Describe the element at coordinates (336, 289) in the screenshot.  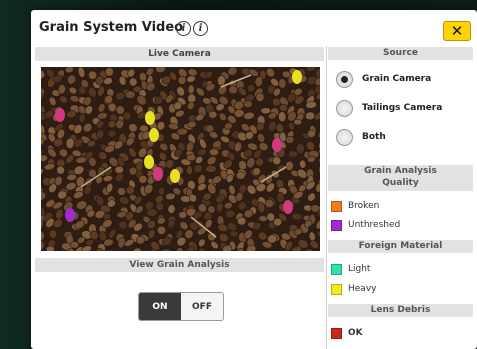
I see `heavy-swatch` at that location.